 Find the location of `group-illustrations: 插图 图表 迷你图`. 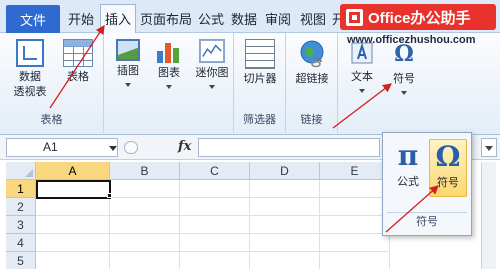

group-illustrations: 插图 图表 迷你图 is located at coordinates (169, 83).